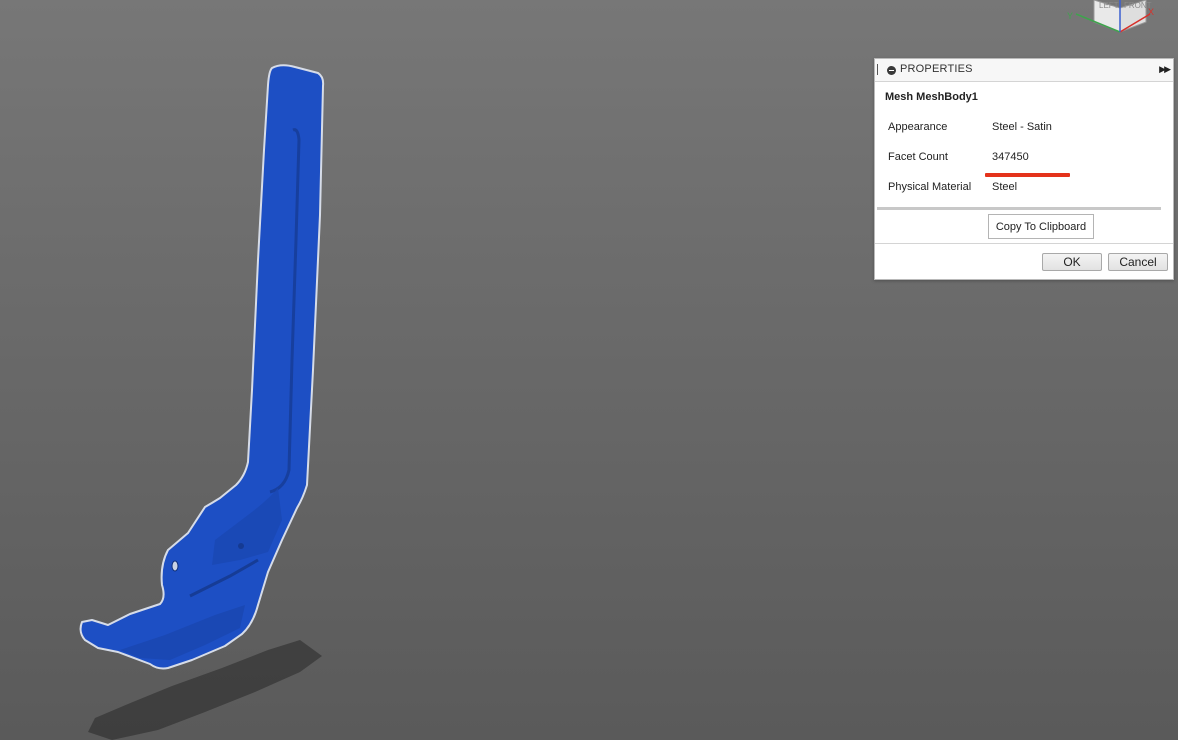 The width and height of the screenshot is (1178, 740). Describe the element at coordinates (1019, 208) in the screenshot. I see `section-divider` at that location.